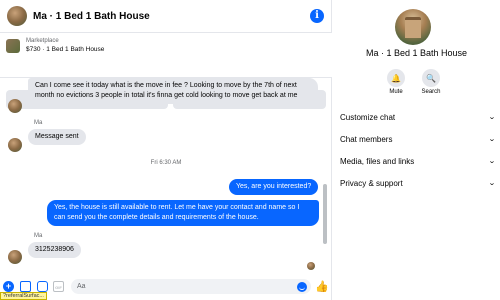 This screenshot has height=300, width=500. What do you see at coordinates (366, 139) in the screenshot?
I see `menu-label: Chat members` at bounding box center [366, 139].